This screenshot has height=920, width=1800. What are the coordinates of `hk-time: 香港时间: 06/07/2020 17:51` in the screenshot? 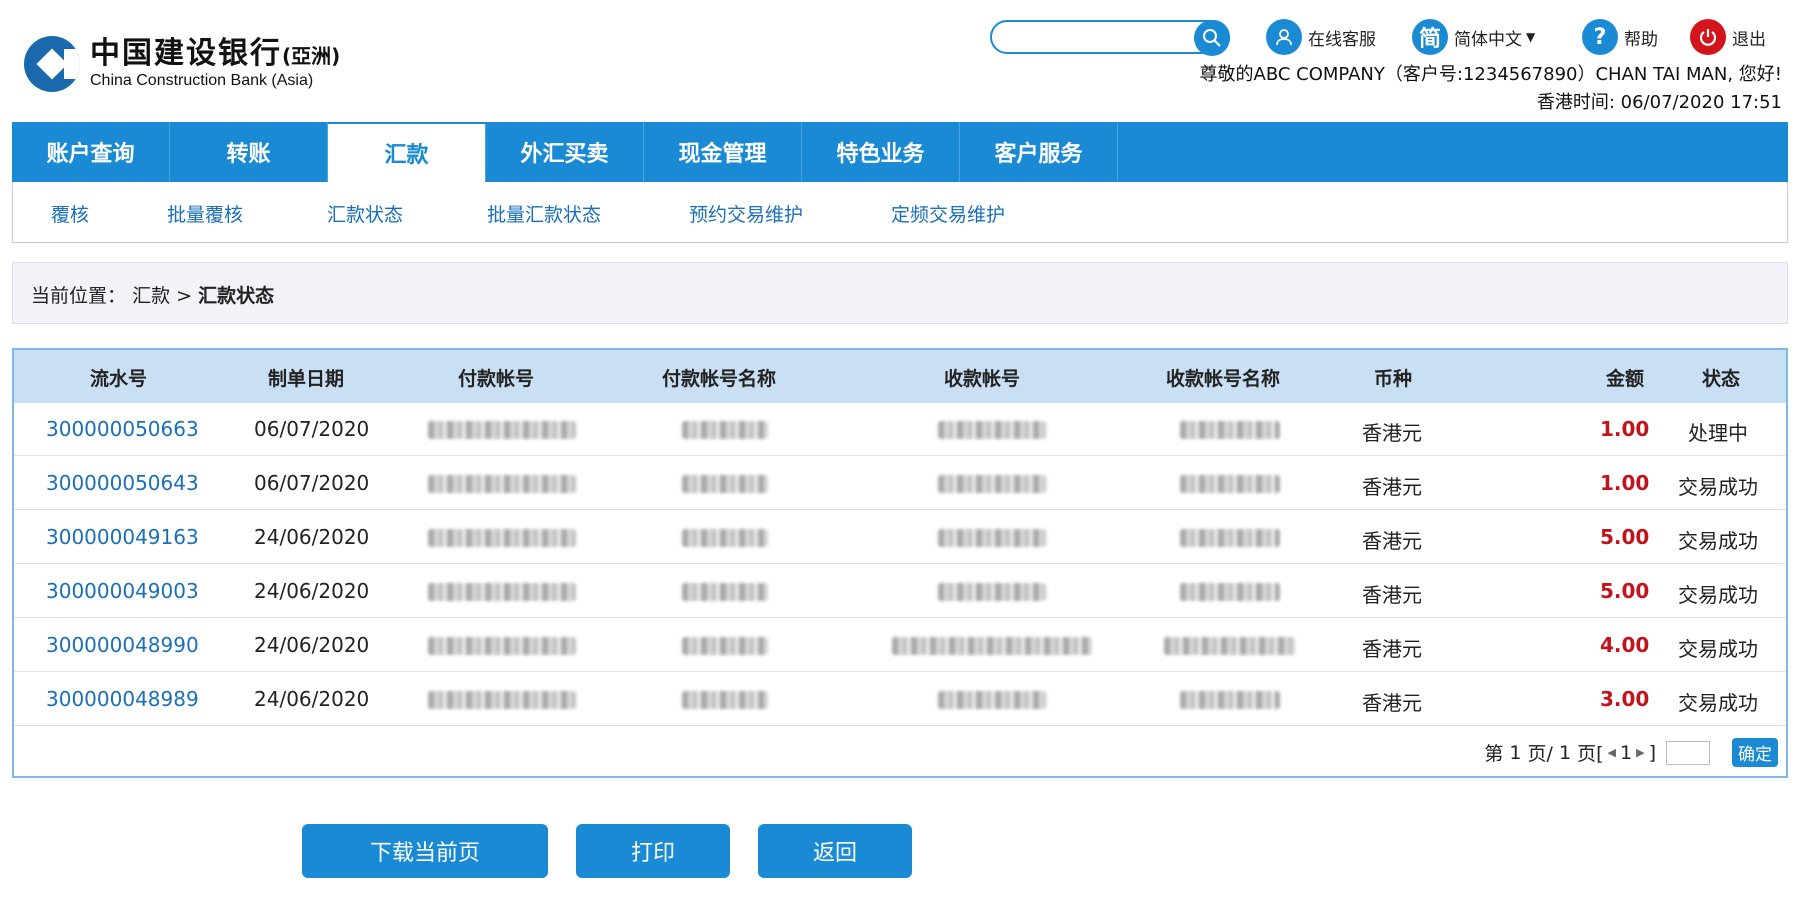 It's located at (1659, 101).